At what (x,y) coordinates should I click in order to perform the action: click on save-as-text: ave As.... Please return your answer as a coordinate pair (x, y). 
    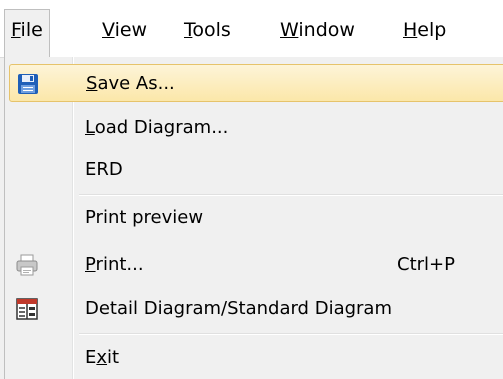
    Looking at the image, I should click on (136, 83).